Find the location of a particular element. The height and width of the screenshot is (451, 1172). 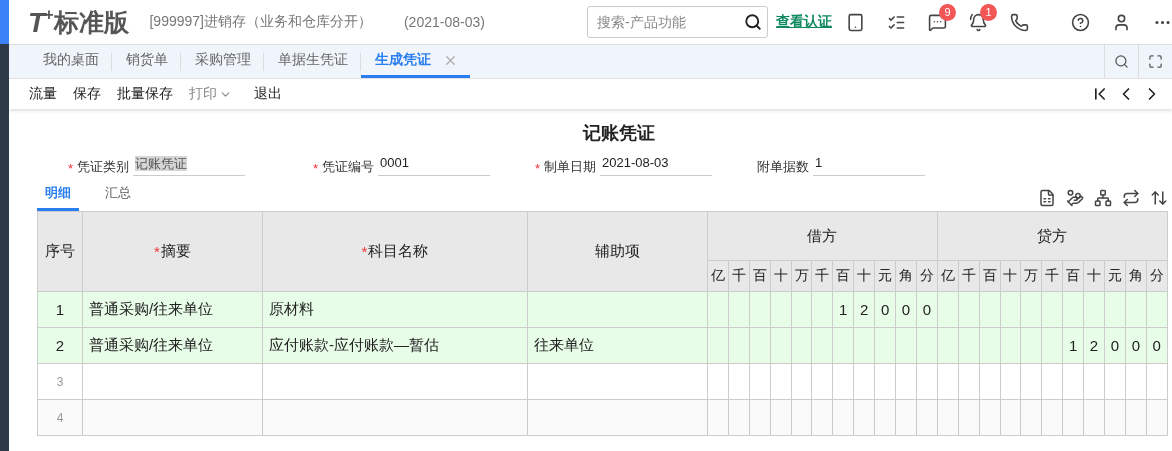

toolbar-button: 退出 is located at coordinates (268, 94).